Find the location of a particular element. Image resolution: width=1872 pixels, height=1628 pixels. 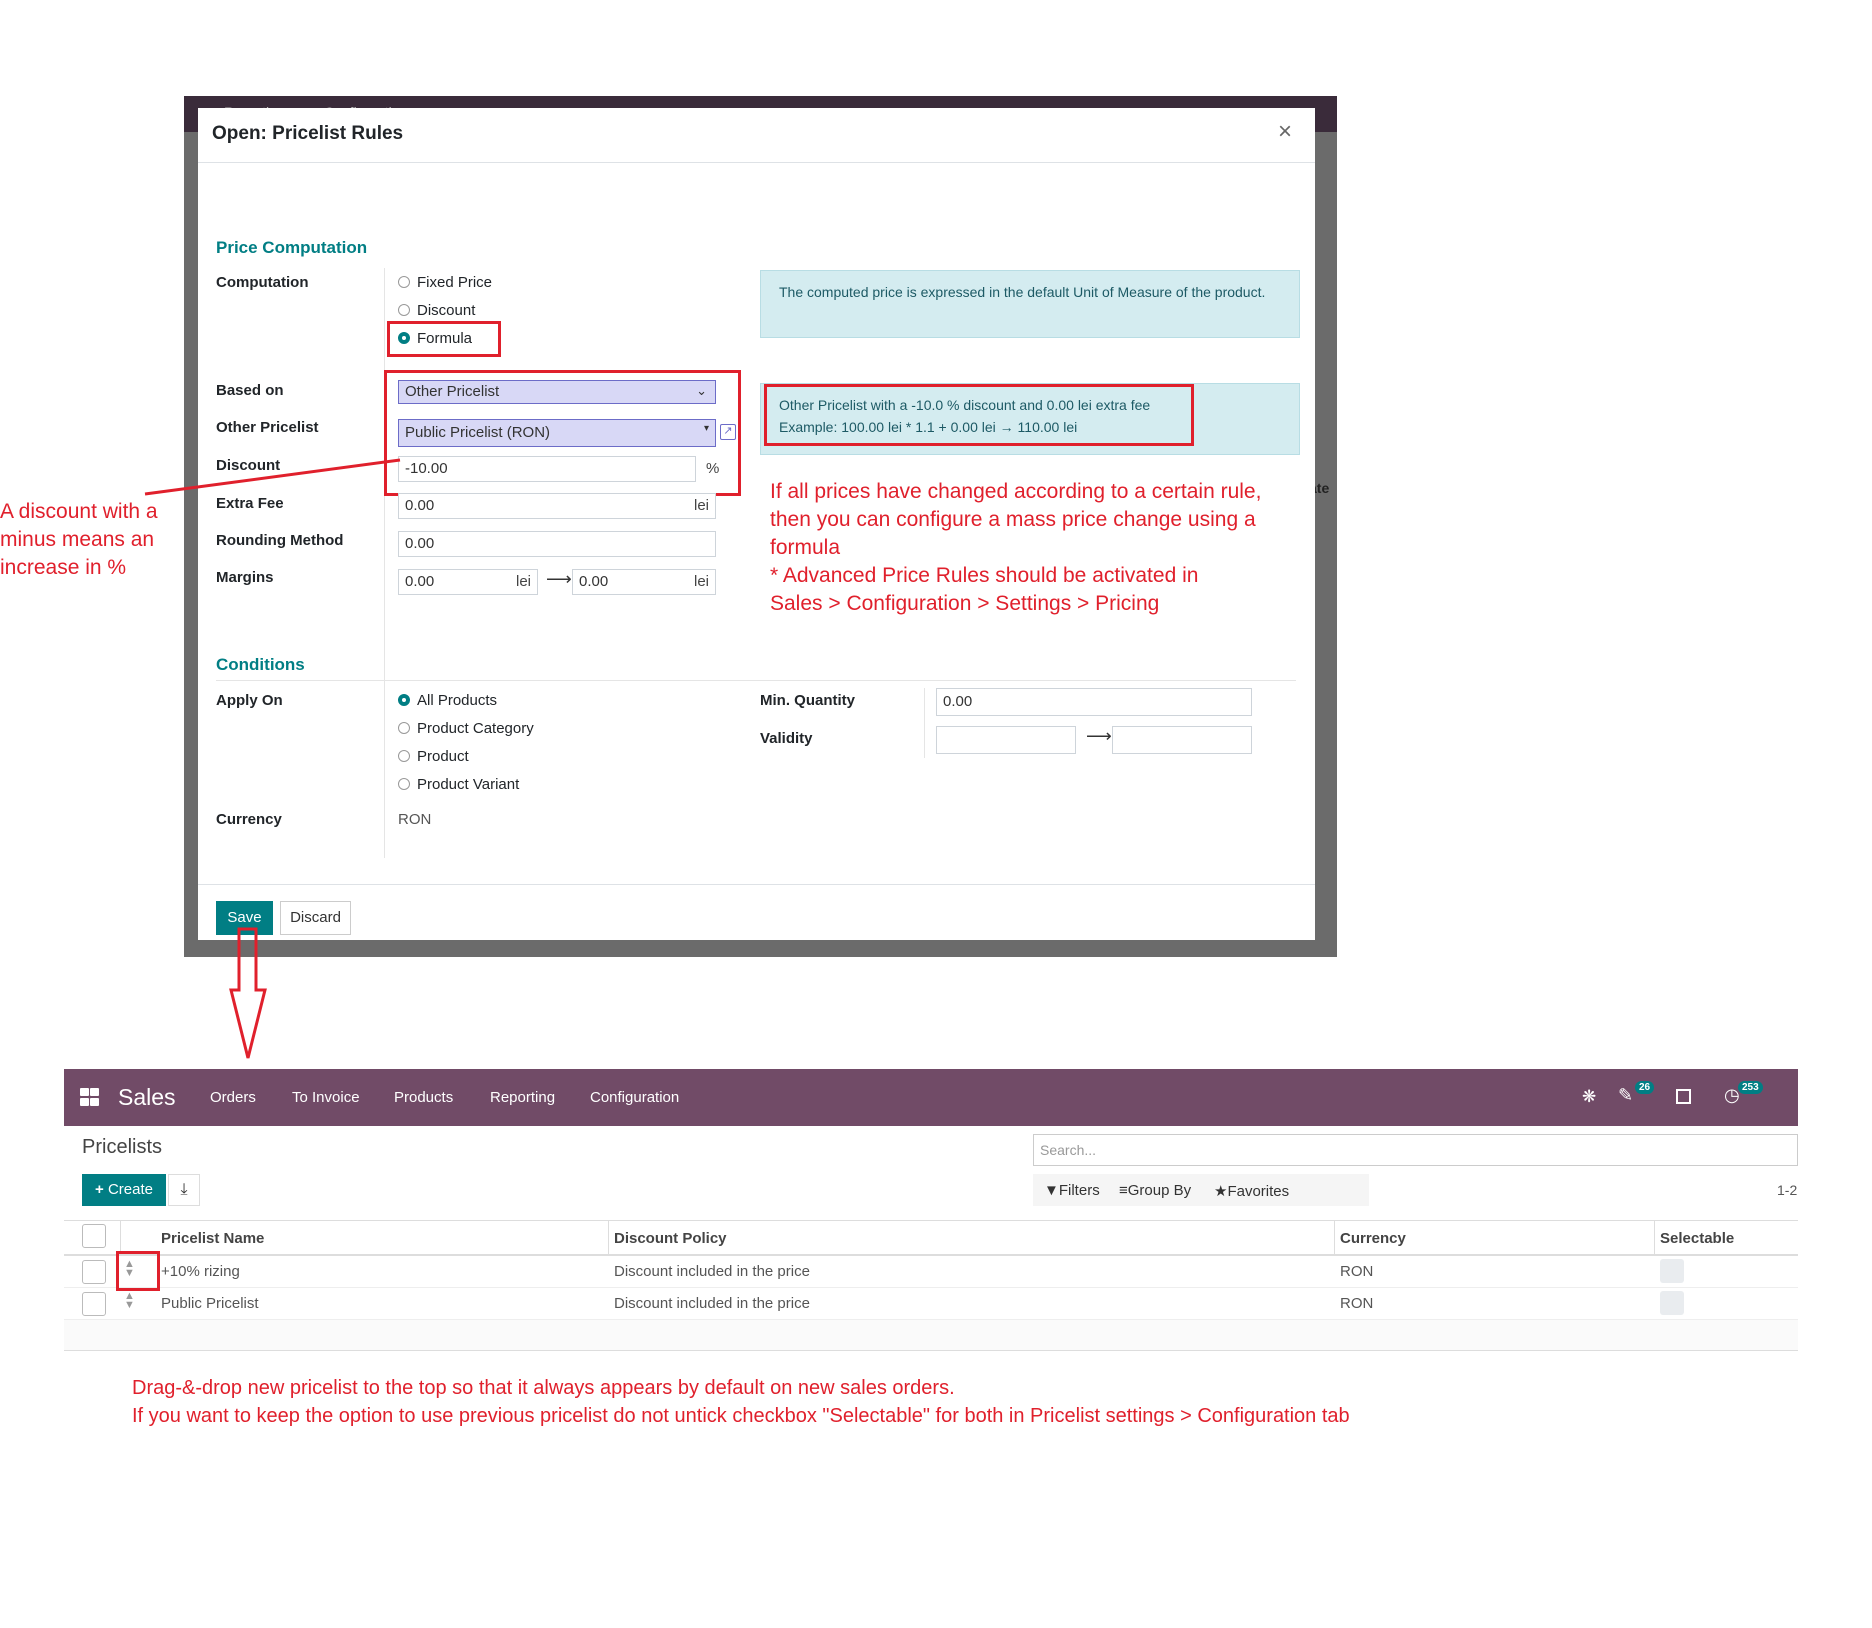

list-icon: ≡ is located at coordinates (1123, 1190).